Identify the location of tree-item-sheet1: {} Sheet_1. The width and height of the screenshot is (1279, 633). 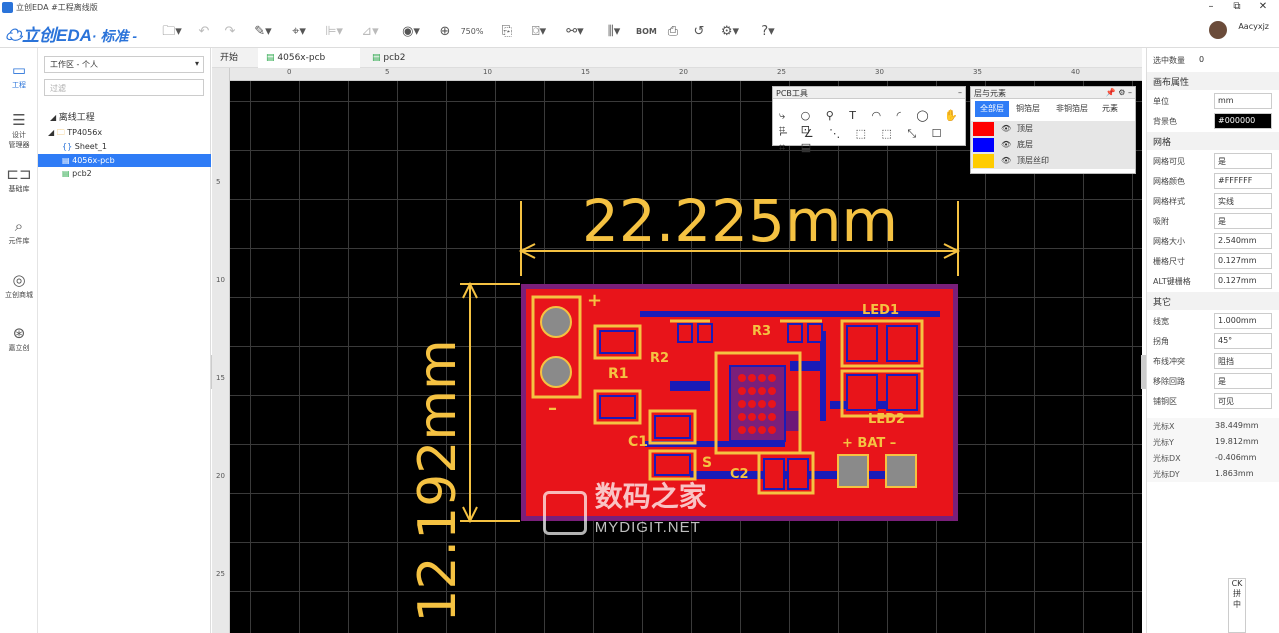
(124, 146).